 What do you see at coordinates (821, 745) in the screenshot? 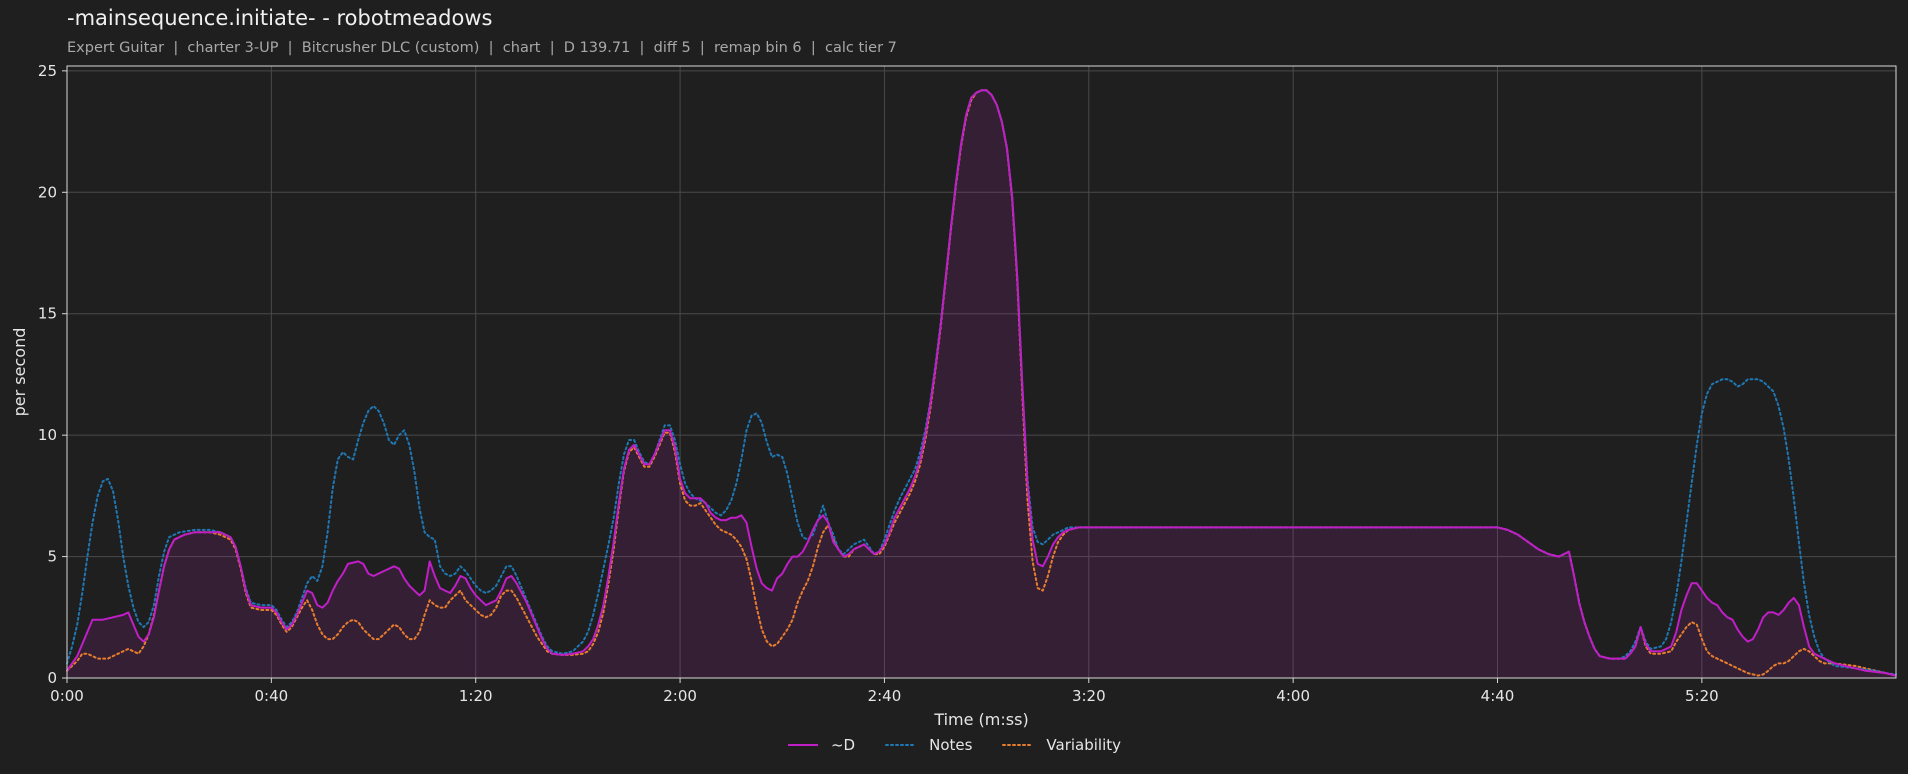
I see `legend-item: ~D` at bounding box center [821, 745].